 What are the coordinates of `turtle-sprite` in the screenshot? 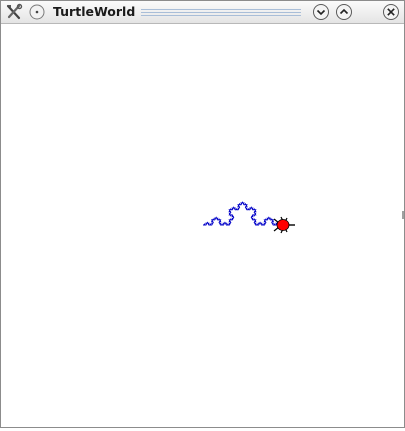 It's located at (284, 225).